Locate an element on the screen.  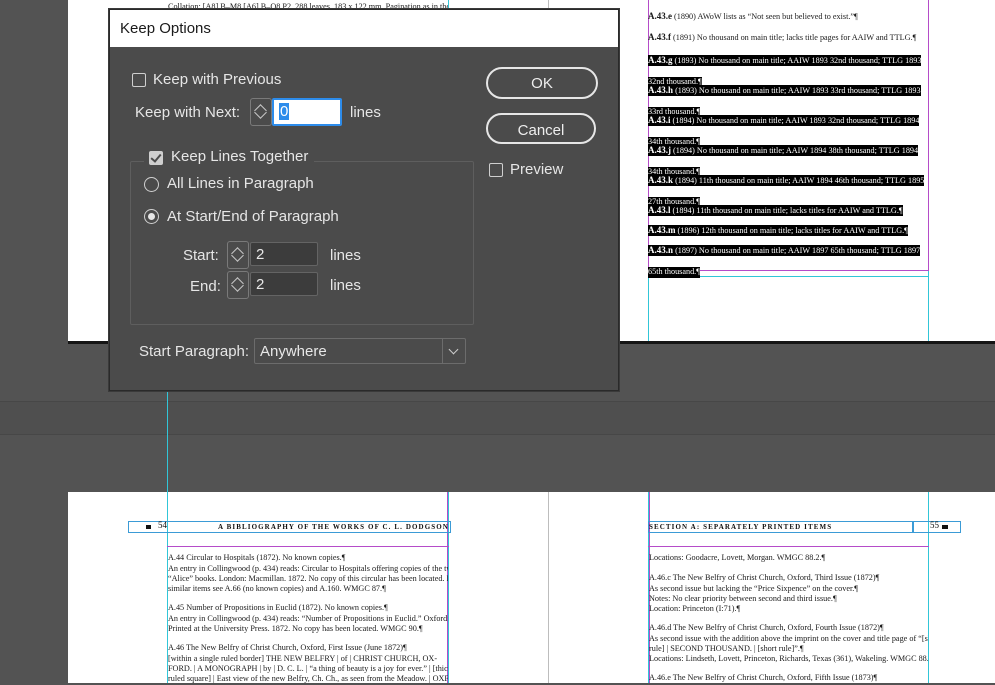
entry-id: A.43.l is located at coordinates (659, 209).